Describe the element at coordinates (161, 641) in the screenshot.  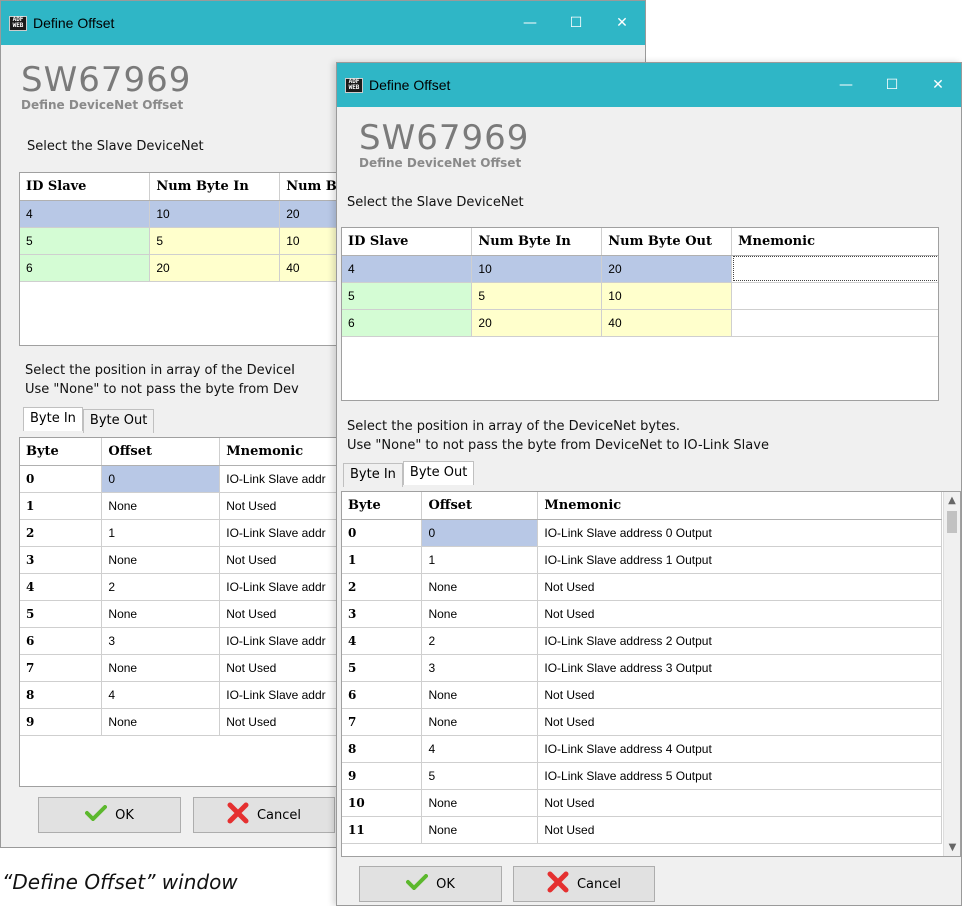
I see `offset-cell: 3` at that location.